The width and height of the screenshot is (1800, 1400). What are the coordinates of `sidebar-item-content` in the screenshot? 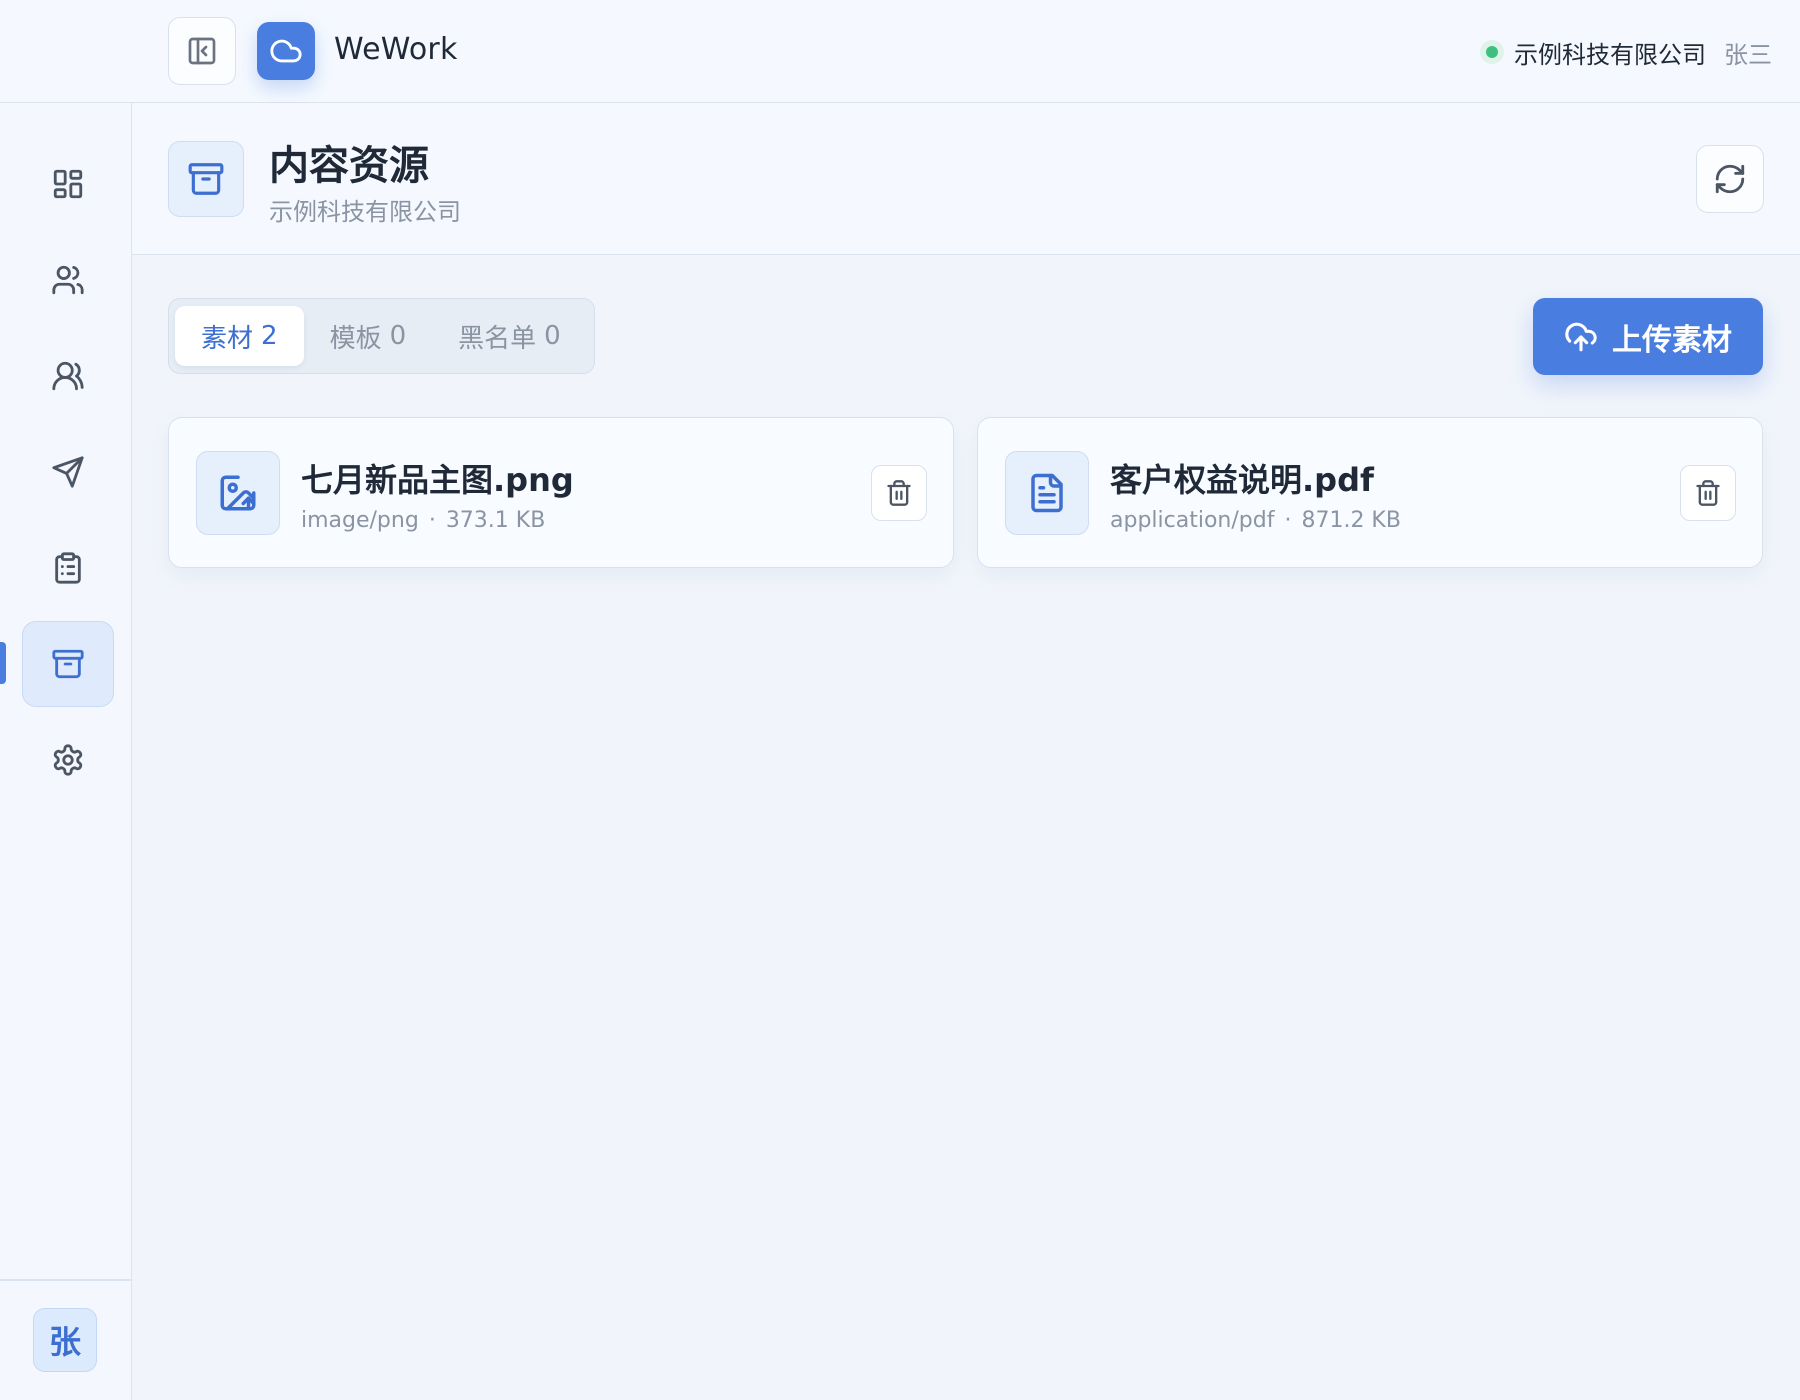 It's located at (68, 664).